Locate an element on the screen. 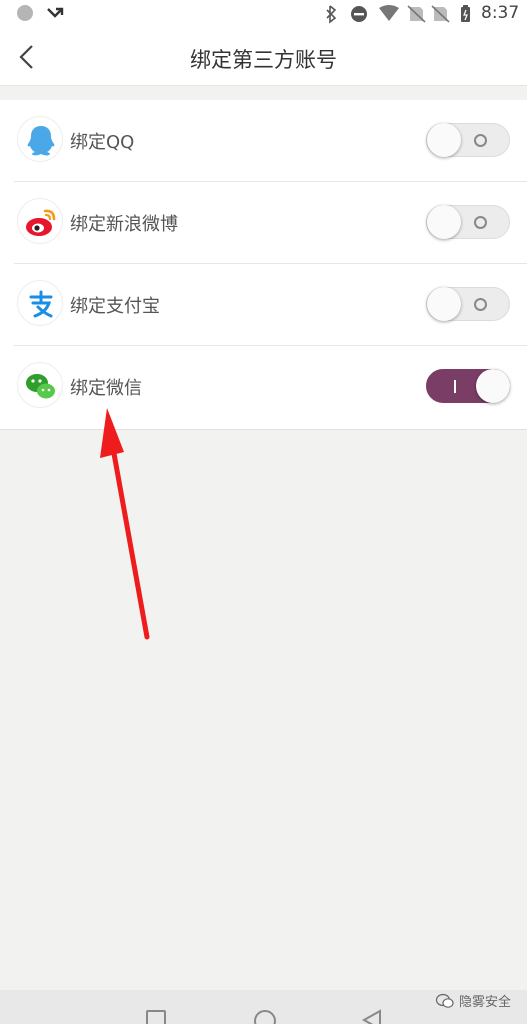 Image resolution: width=527 pixels, height=1024 pixels. list-item-wechat: 绑定微信 is located at coordinates (263, 387).